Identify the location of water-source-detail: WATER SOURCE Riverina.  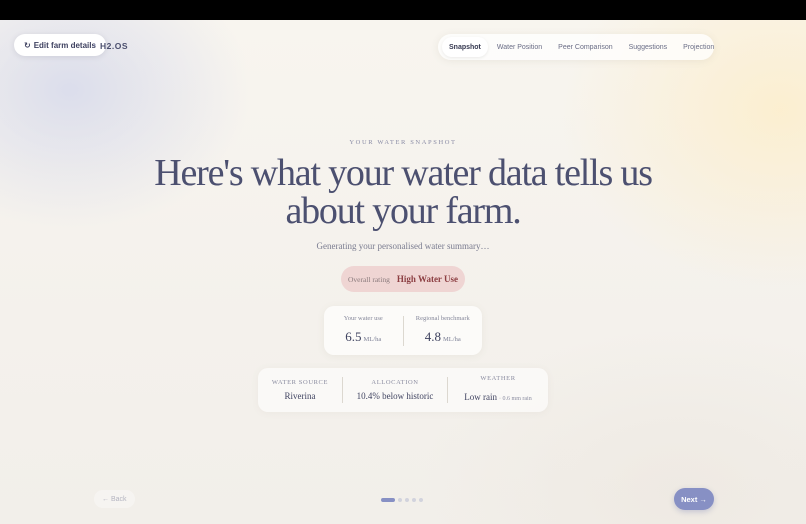
(300, 390).